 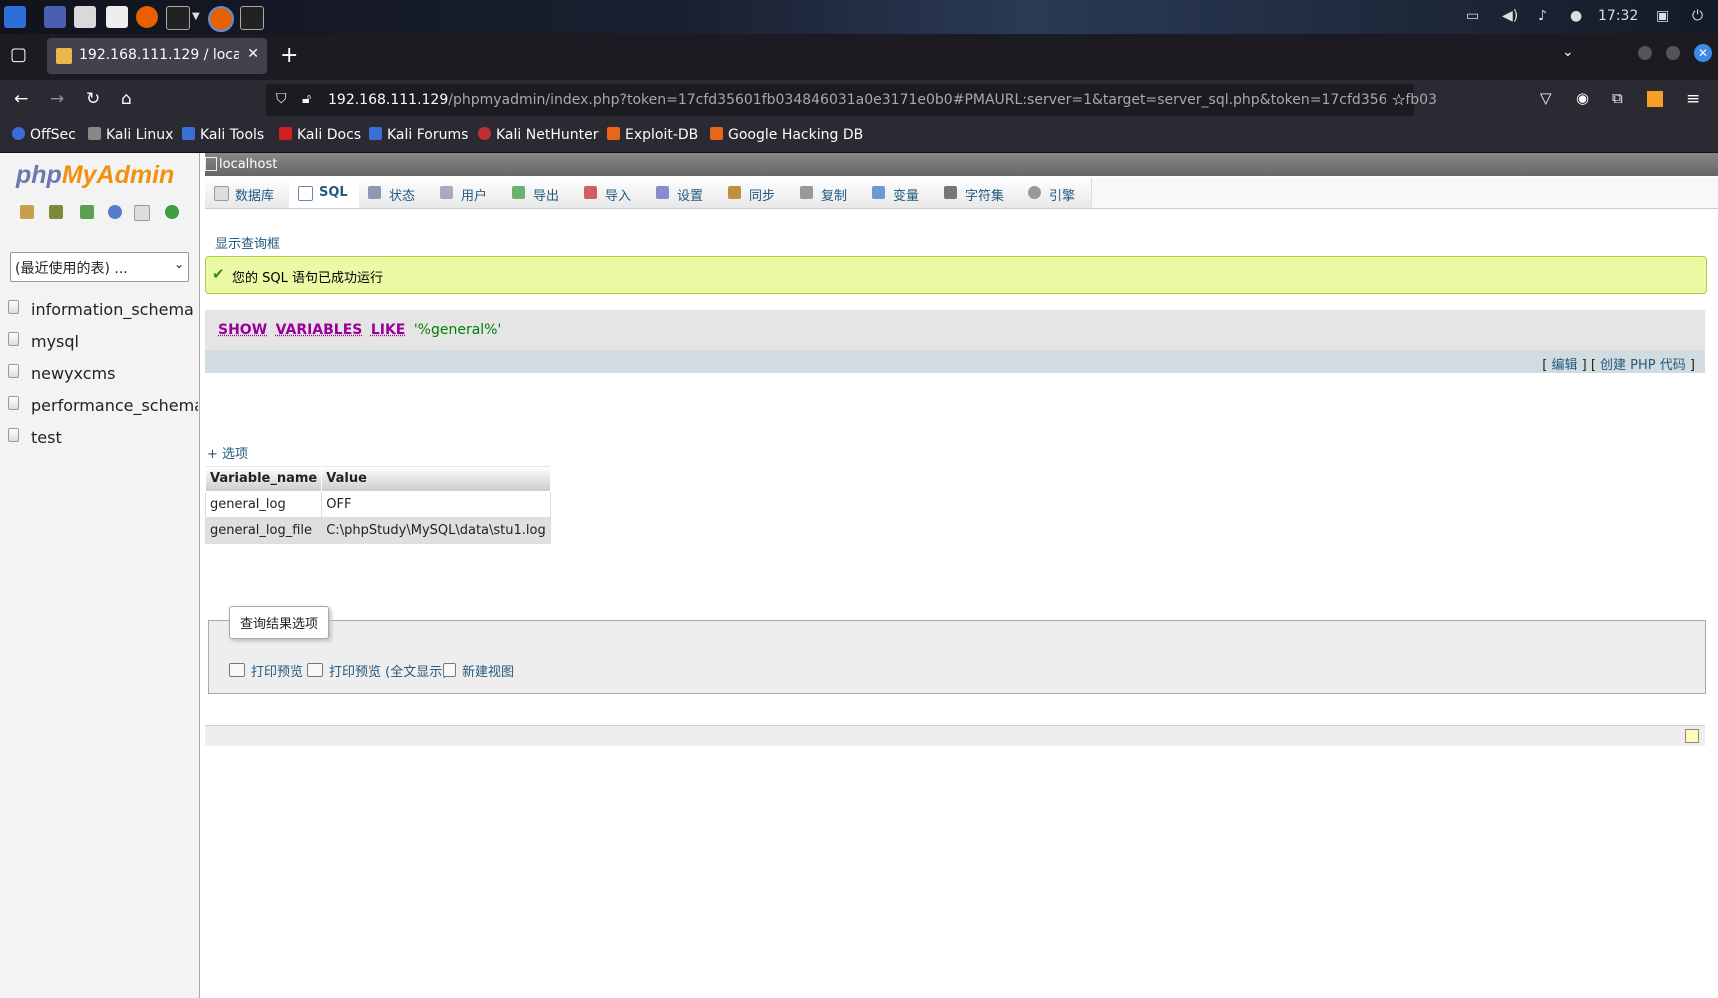 What do you see at coordinates (247, 193) in the screenshot?
I see `tab-databases: 数据库` at bounding box center [247, 193].